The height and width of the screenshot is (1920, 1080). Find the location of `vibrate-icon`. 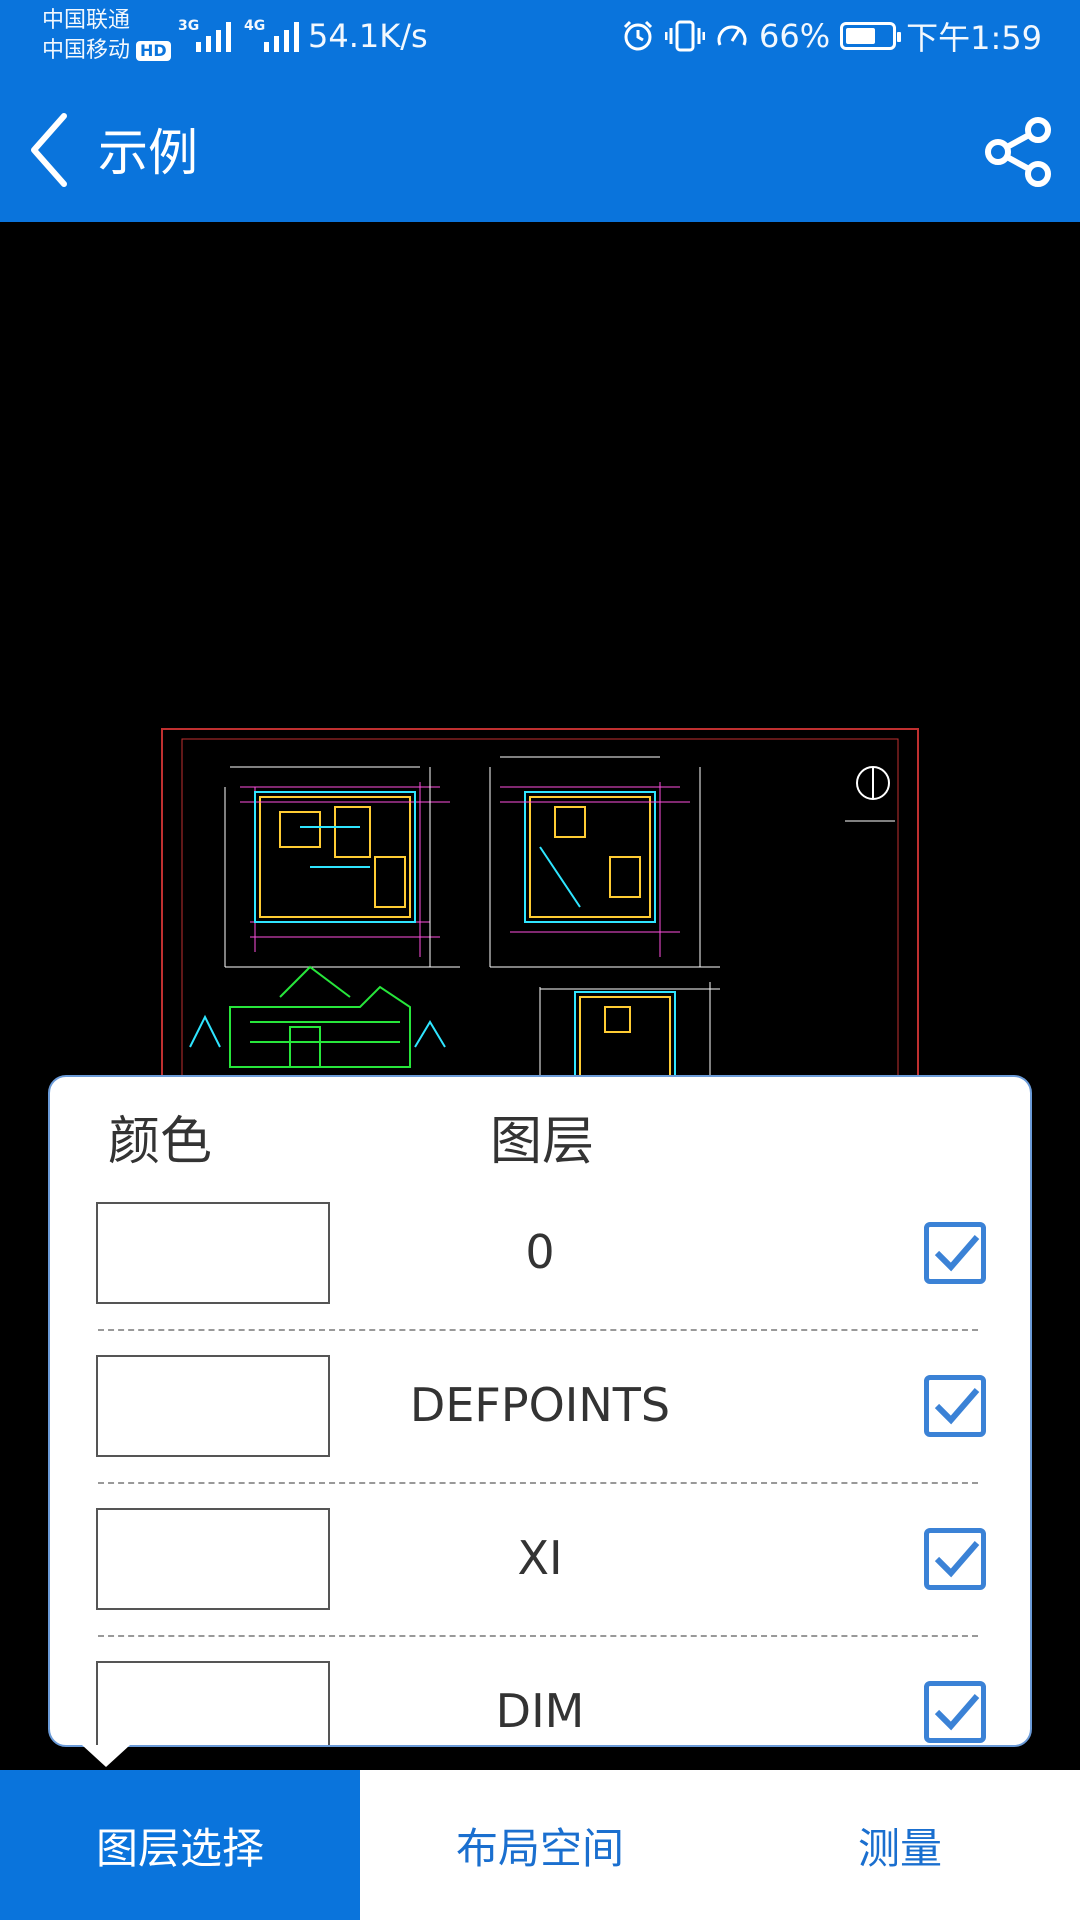

vibrate-icon is located at coordinates (685, 36).